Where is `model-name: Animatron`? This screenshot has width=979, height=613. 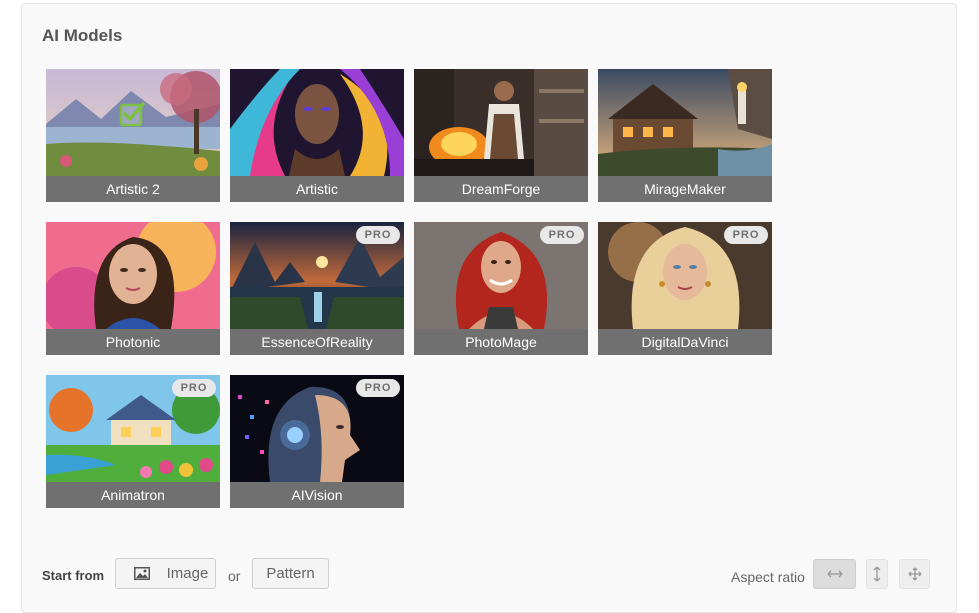 model-name: Animatron is located at coordinates (133, 495).